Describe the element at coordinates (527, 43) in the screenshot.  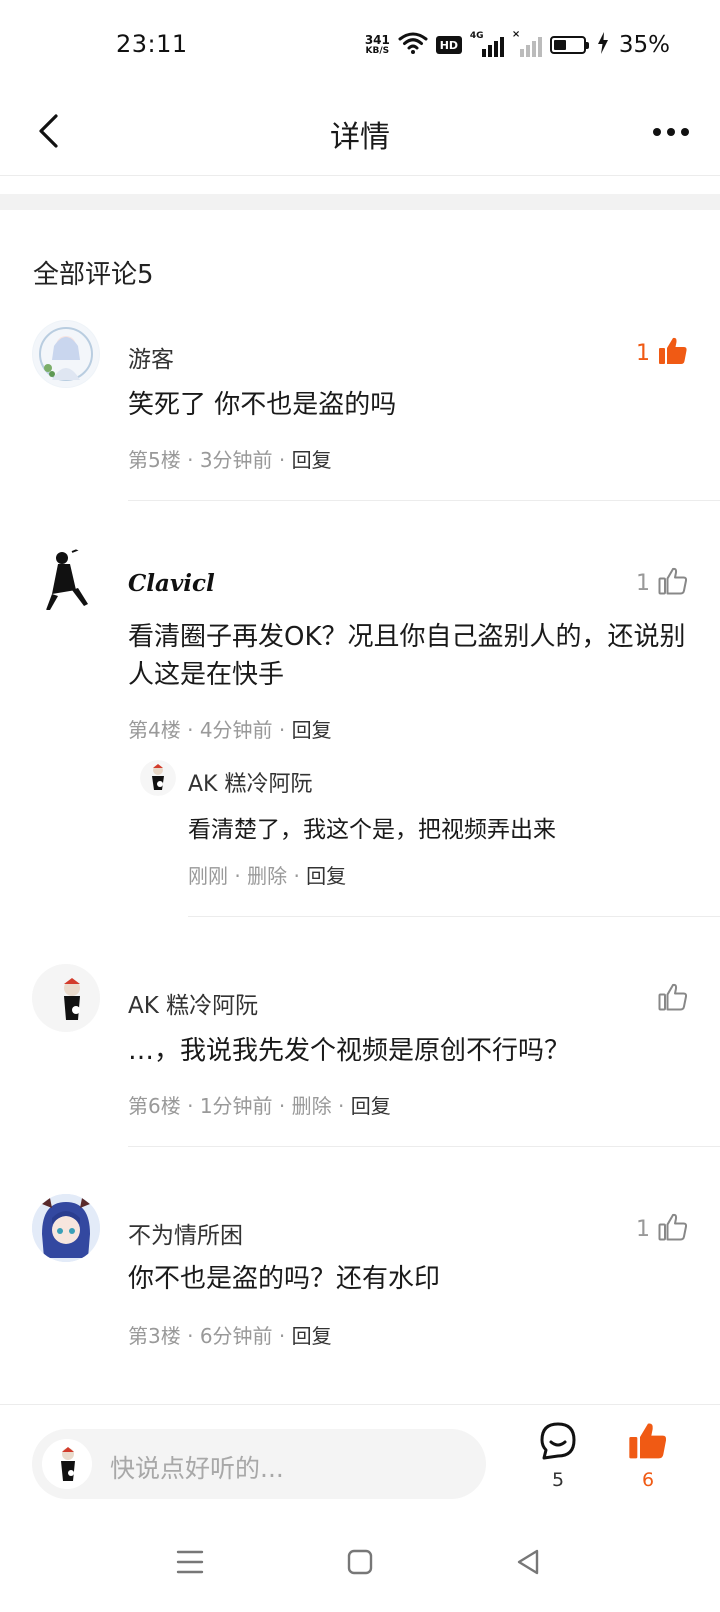
I see `signal-empty-icon: ×` at that location.